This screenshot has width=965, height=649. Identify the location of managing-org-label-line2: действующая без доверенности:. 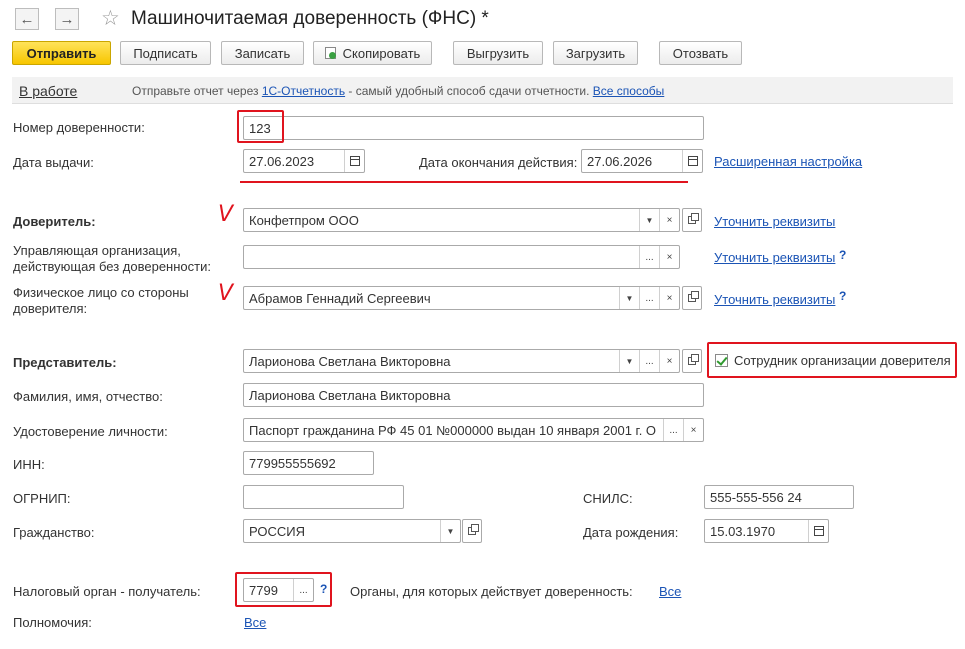
(112, 266).